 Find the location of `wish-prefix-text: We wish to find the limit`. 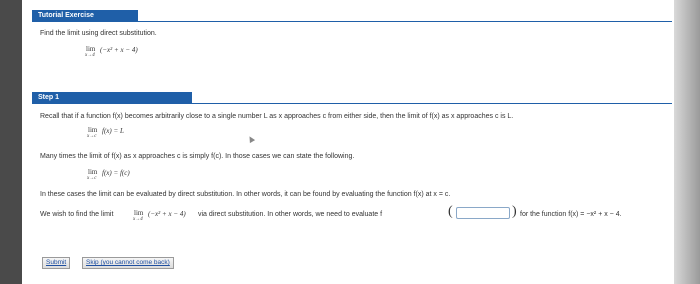

wish-prefix-text: We wish to find the limit is located at coordinates (77, 214).